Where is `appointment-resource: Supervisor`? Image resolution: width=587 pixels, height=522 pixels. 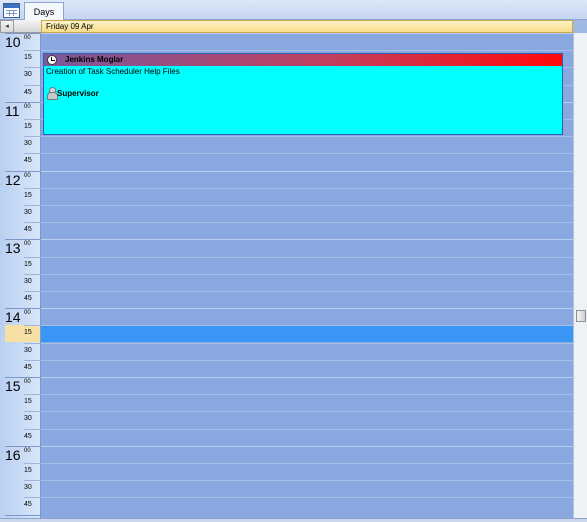 appointment-resource: Supervisor is located at coordinates (78, 93).